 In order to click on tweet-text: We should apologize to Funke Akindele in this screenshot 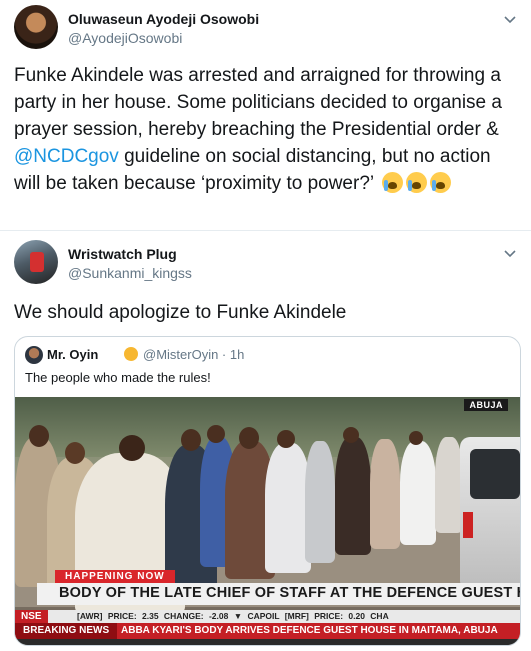, I will do `click(180, 312)`.